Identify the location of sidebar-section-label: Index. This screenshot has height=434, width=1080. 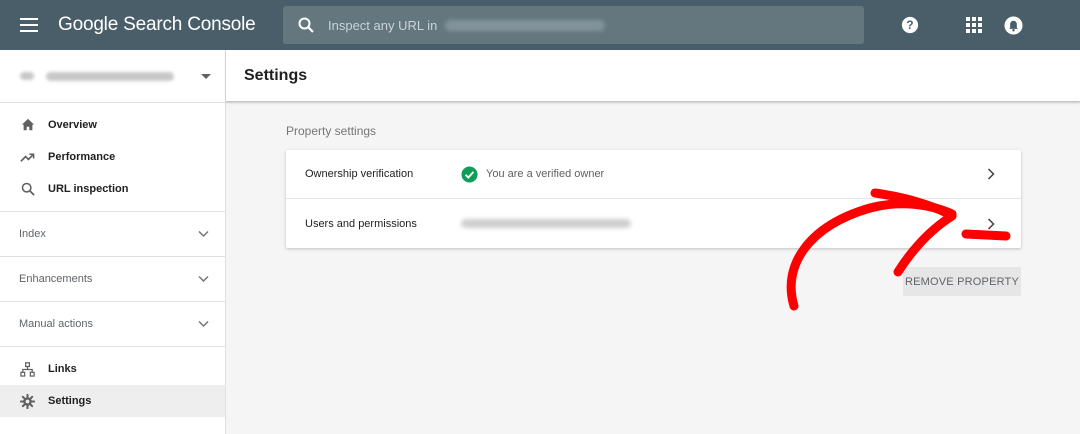
(32, 234).